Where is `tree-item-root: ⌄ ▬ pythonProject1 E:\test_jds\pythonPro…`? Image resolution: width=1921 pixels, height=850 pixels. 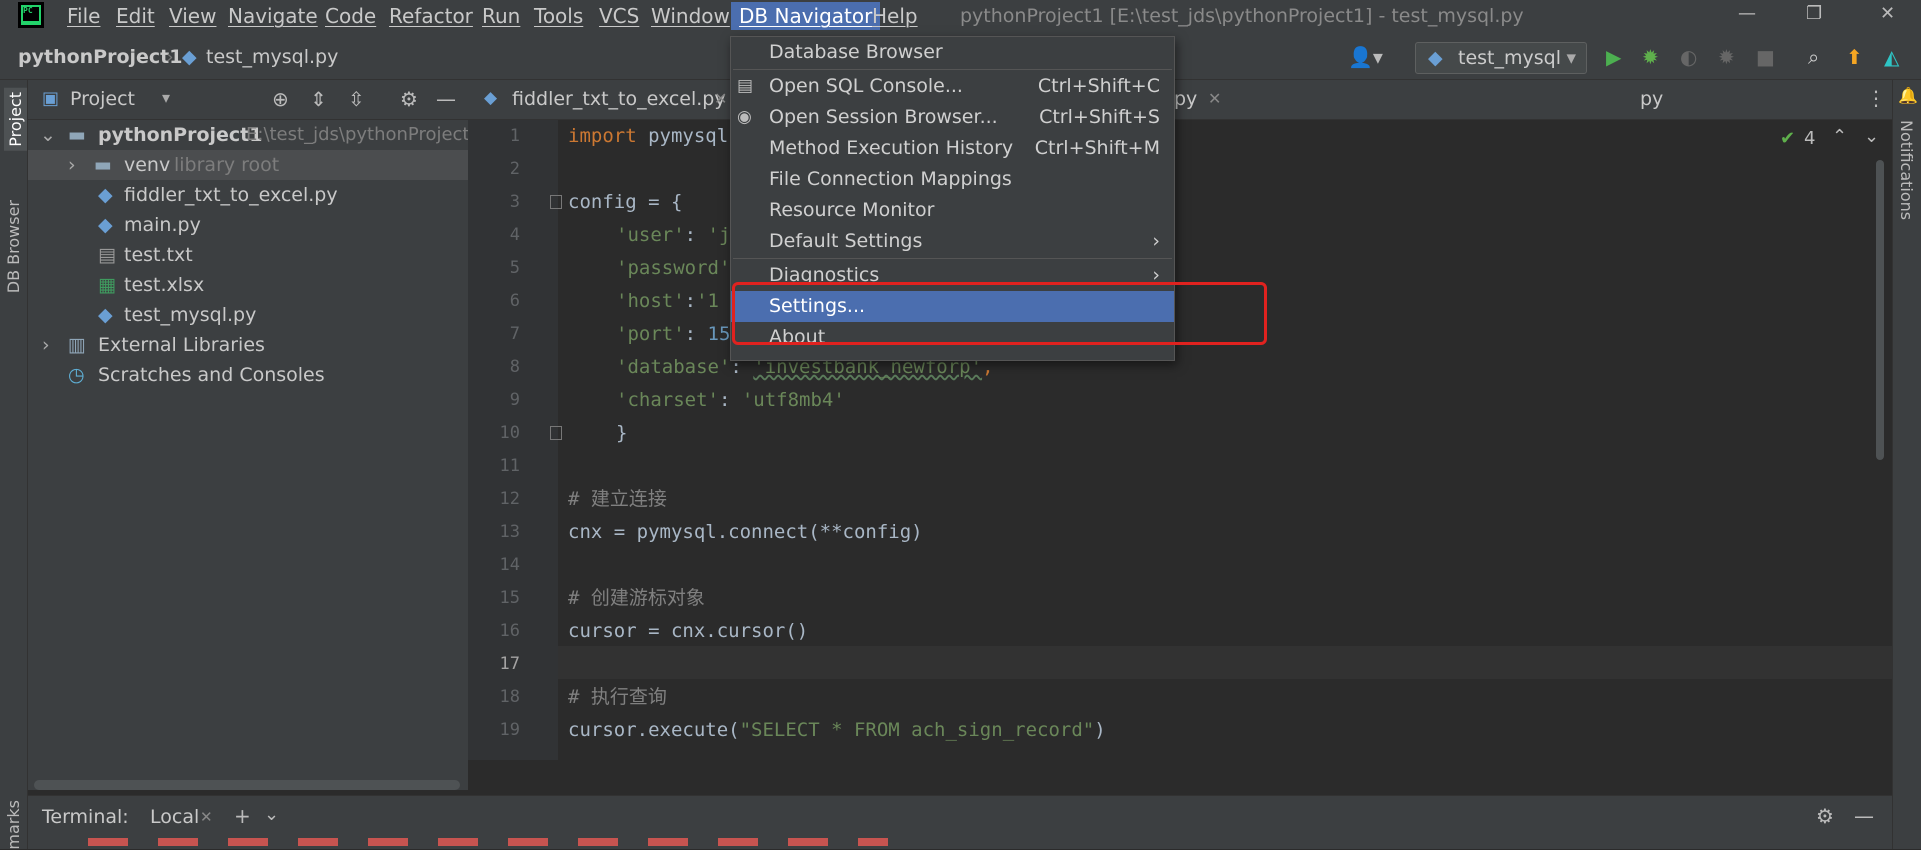
tree-item-root: ⌄ ▬ pythonProject1 E:\test_jds\pythonPro… is located at coordinates (254, 135).